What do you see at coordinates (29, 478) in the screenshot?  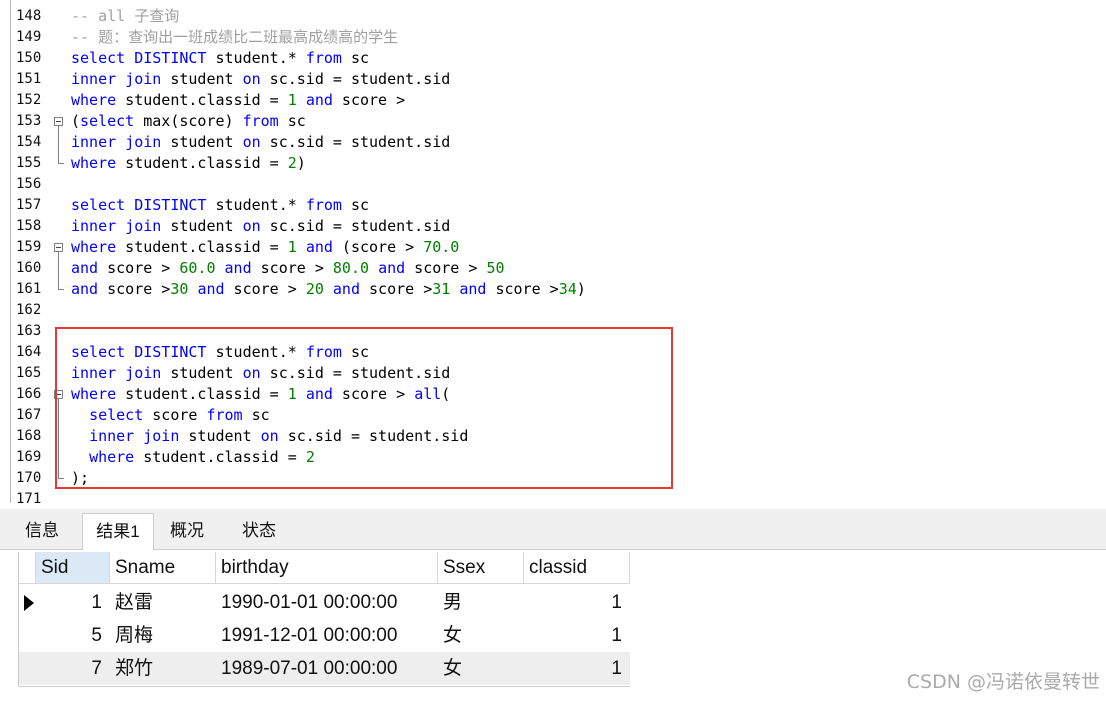 I see `line-number: 170` at bounding box center [29, 478].